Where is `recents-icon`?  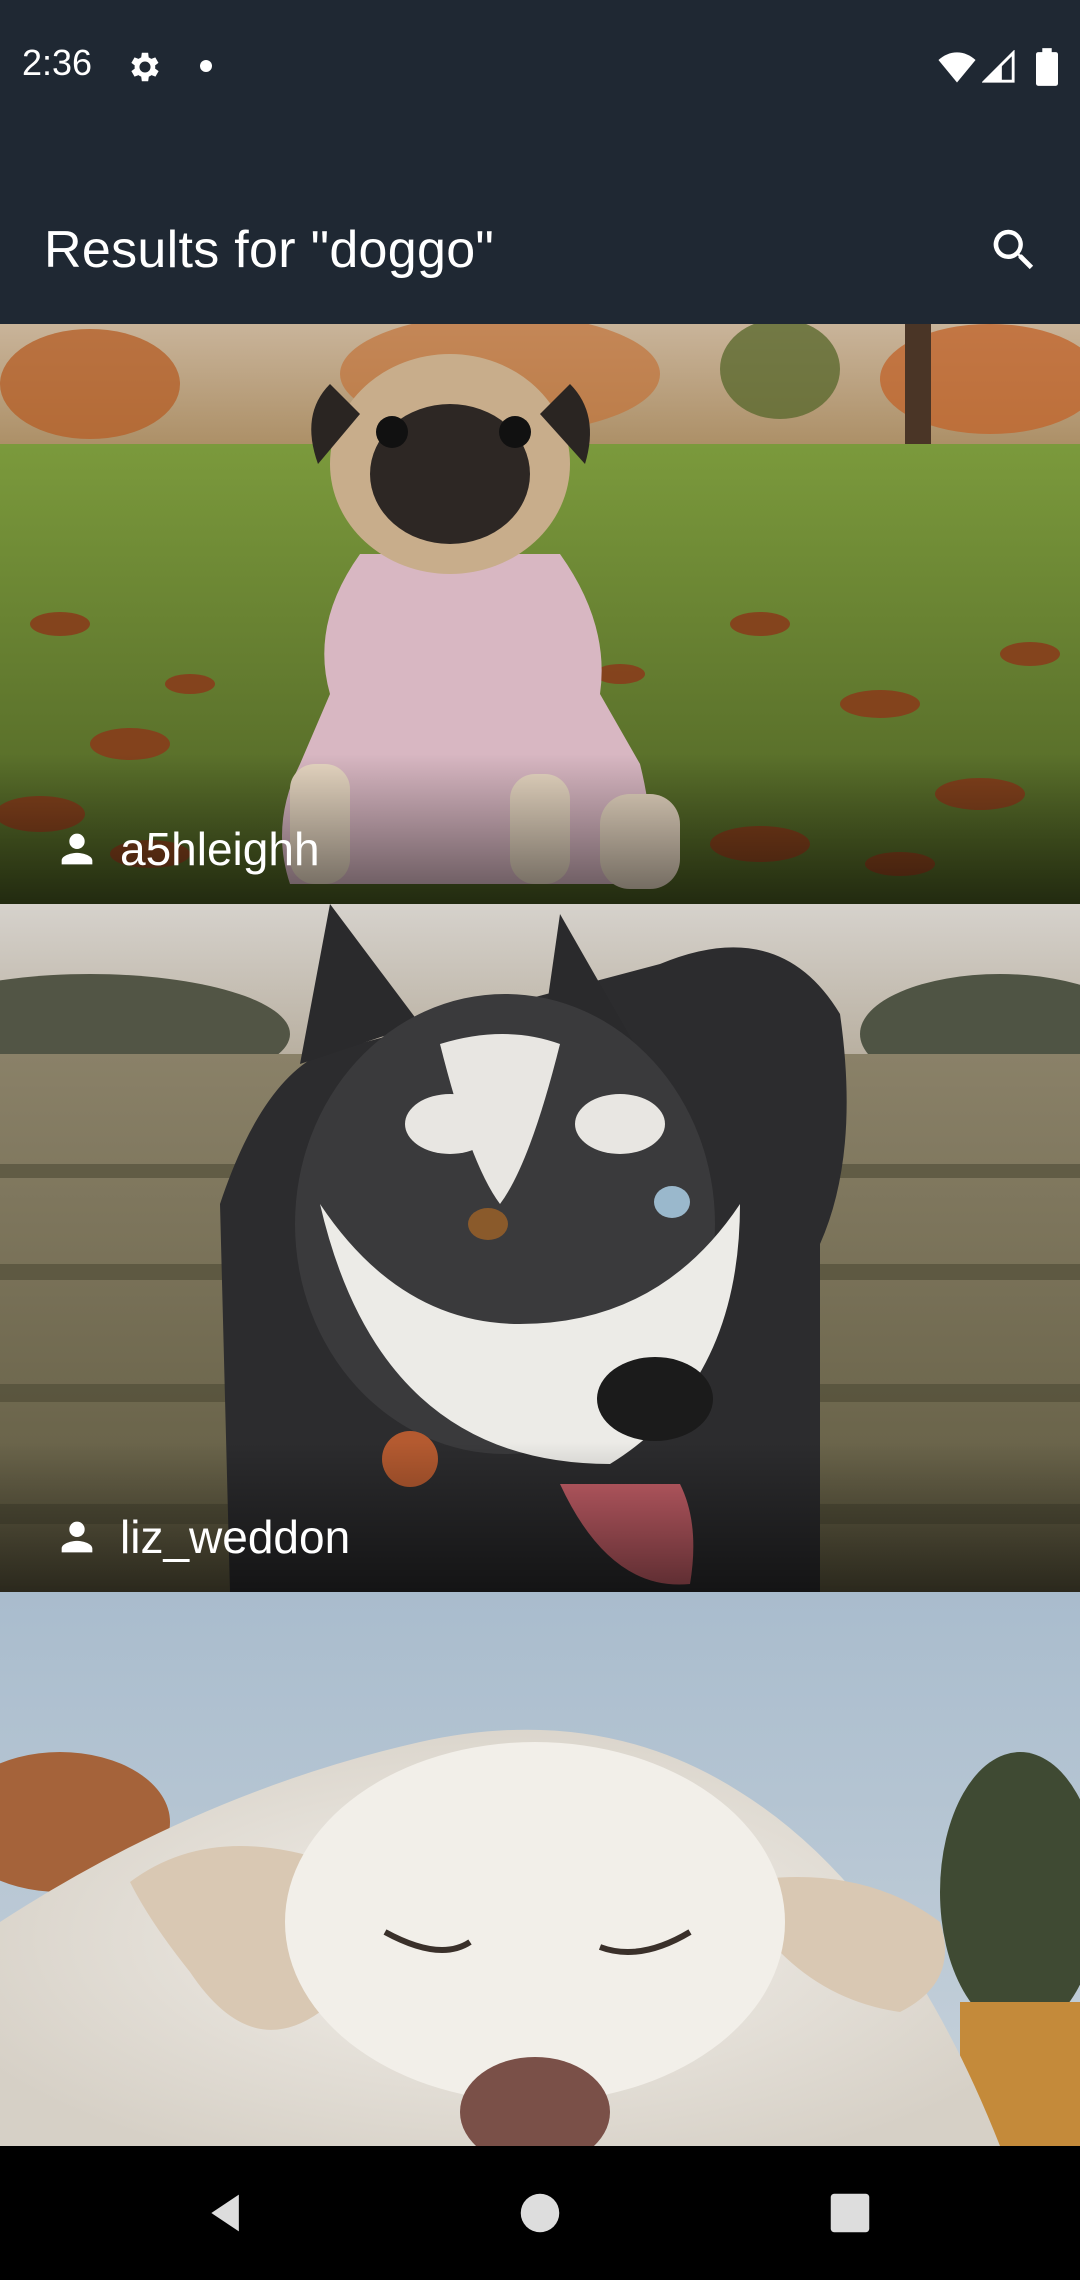
recents-icon is located at coordinates (850, 2213).